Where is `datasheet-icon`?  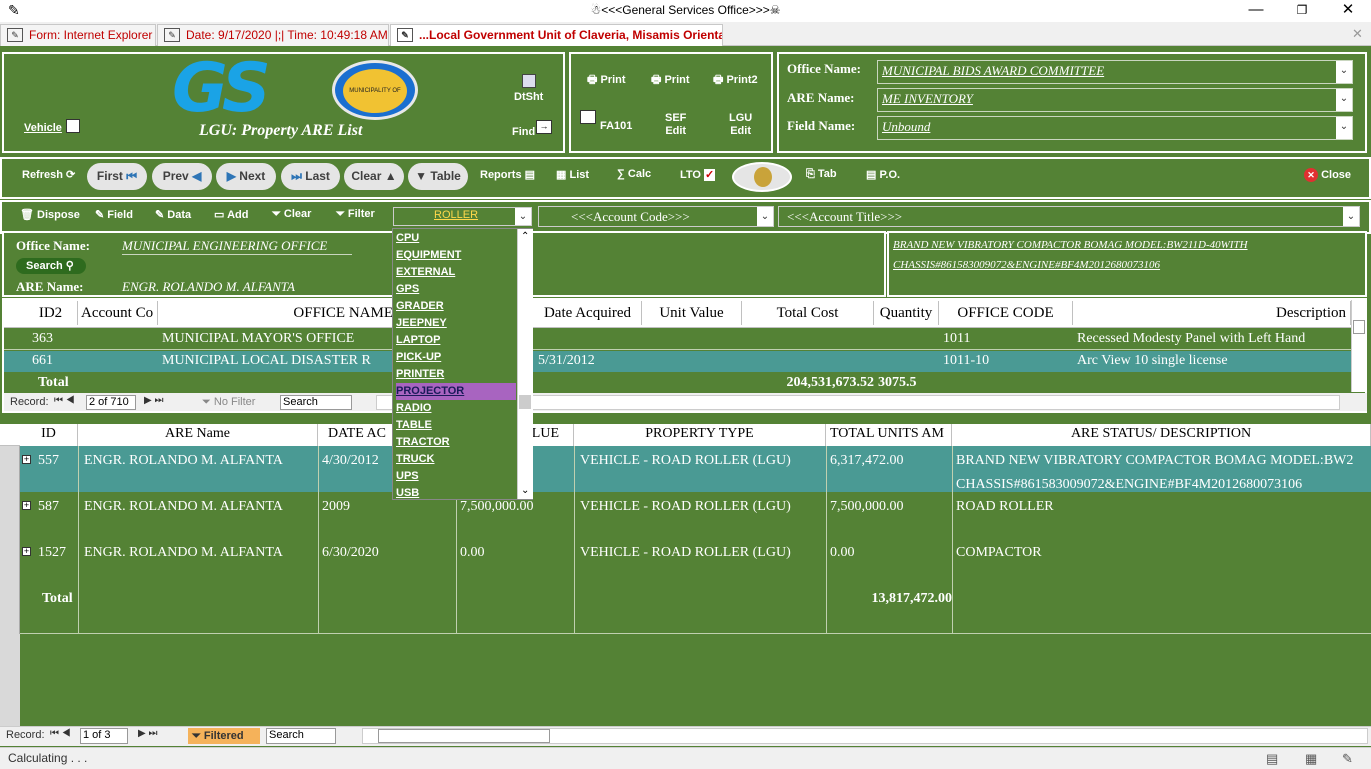 datasheet-icon is located at coordinates (529, 81).